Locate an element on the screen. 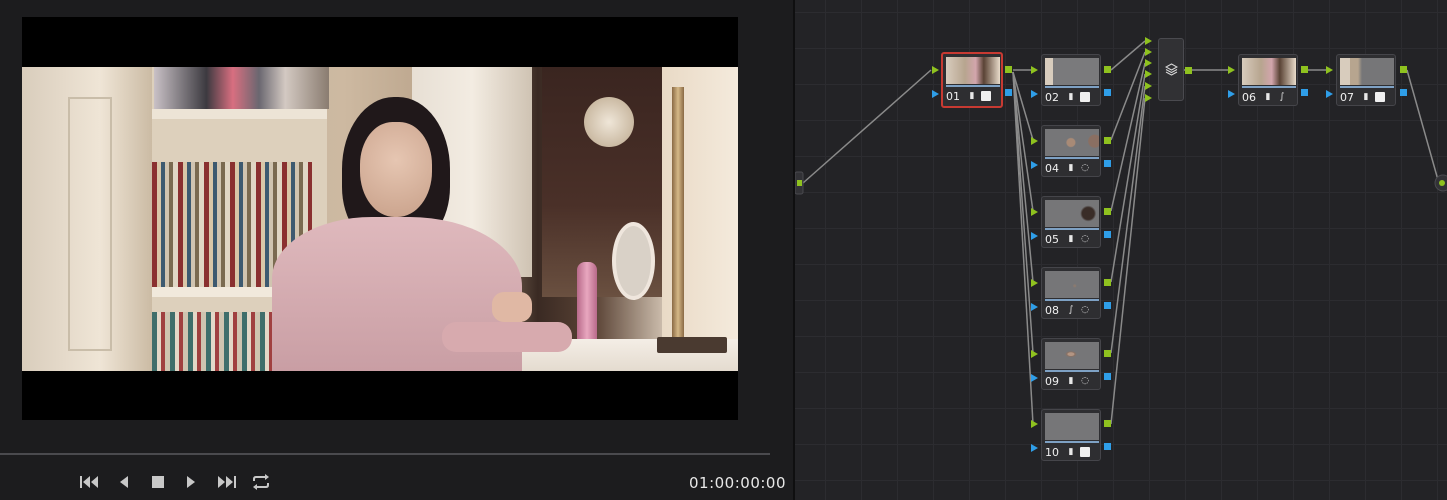  node-04-rgb-input is located at coordinates (1034, 141).